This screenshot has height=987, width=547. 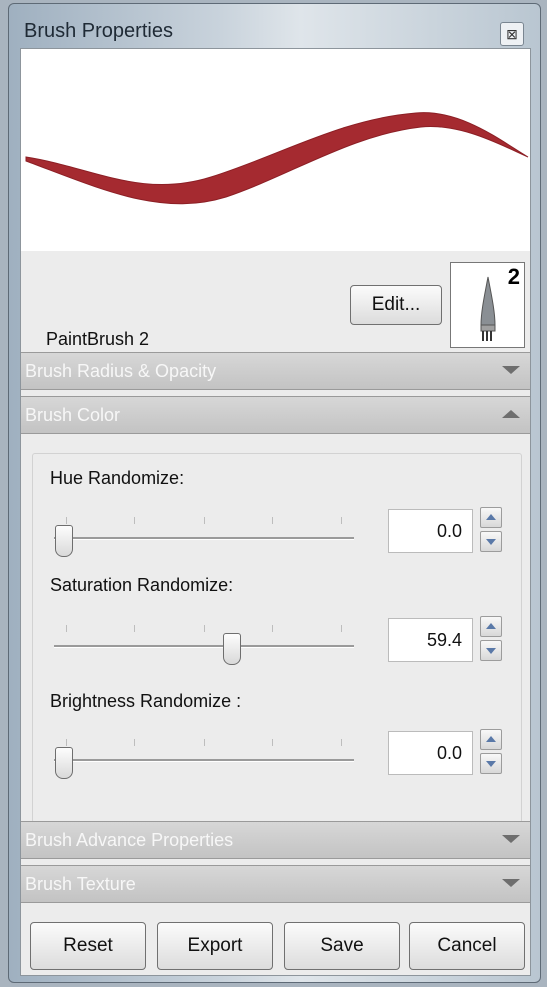 I want to click on hue-randomize-slider, so click(x=204, y=529).